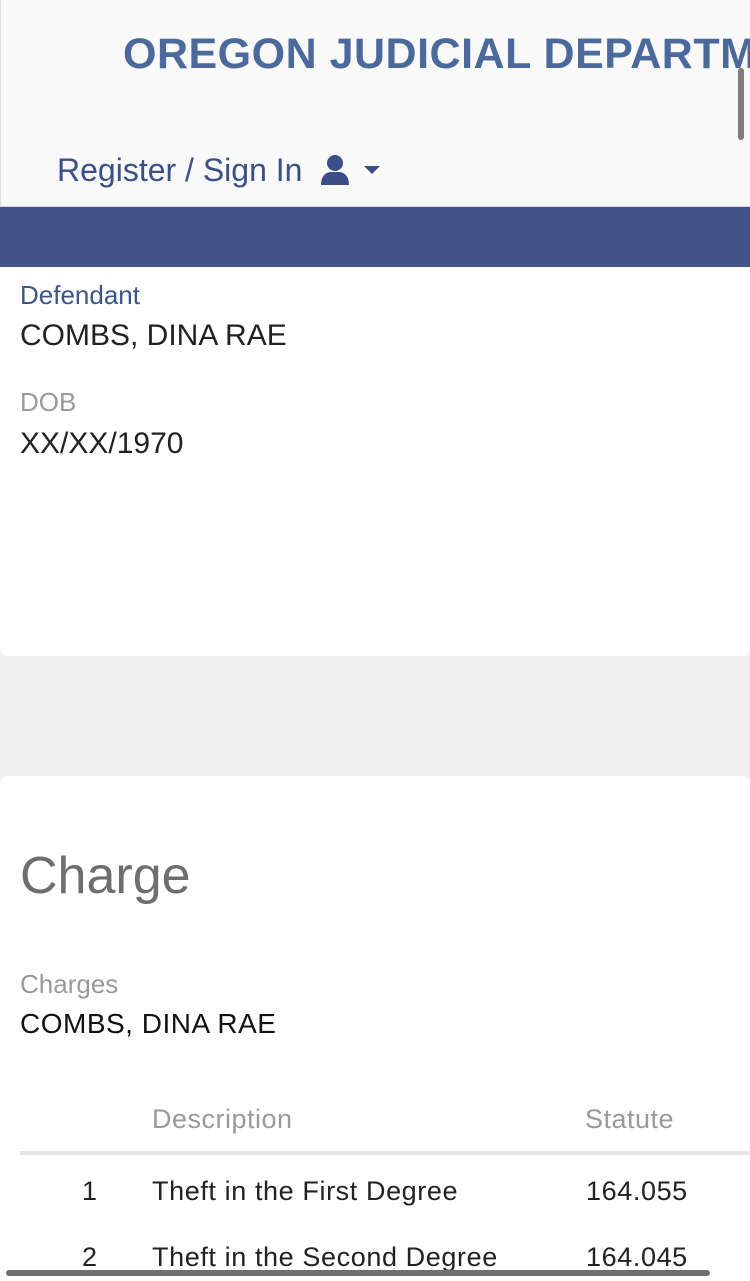  What do you see at coordinates (105, 876) in the screenshot?
I see `charge-heading: Charge` at bounding box center [105, 876].